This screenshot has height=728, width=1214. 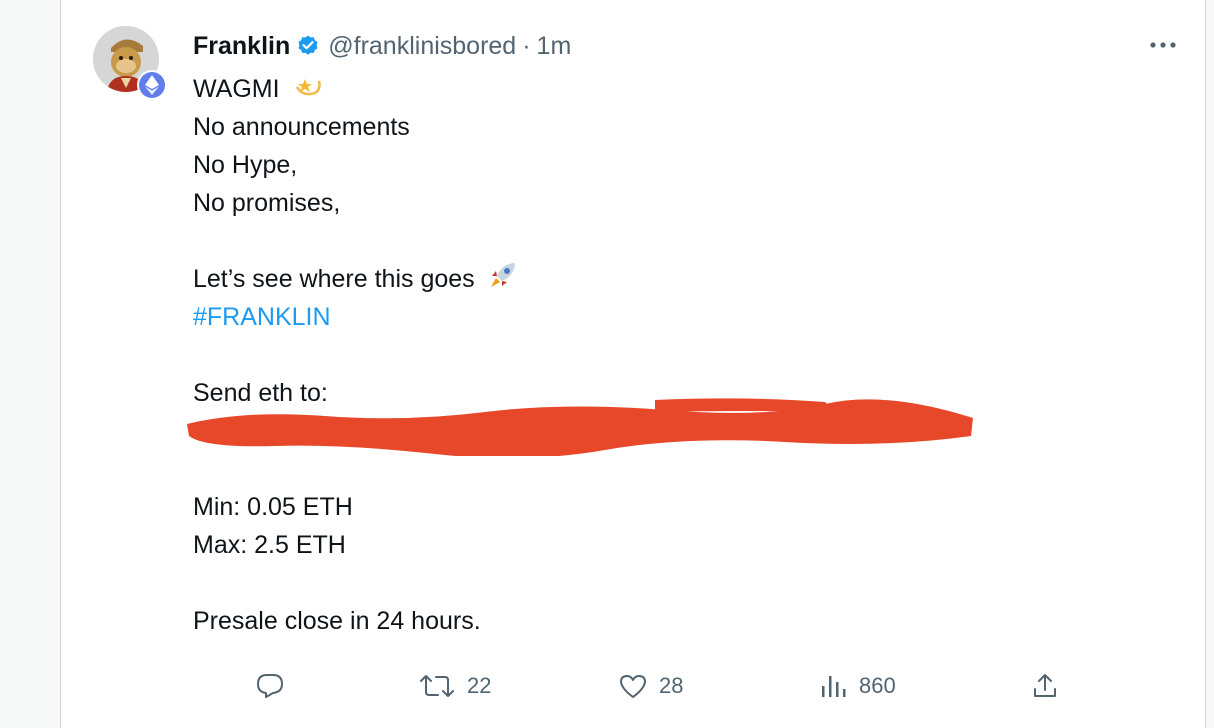 I want to click on tweet-line: WAGMI, so click(x=643, y=89).